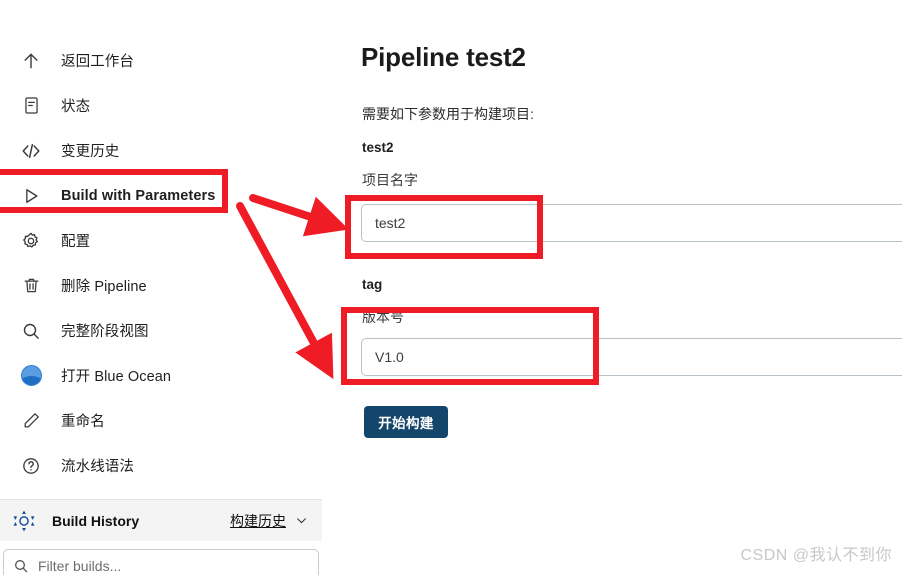 This screenshot has height=575, width=902. I want to click on sidebar-item-change-history: 变更历史, so click(161, 150).